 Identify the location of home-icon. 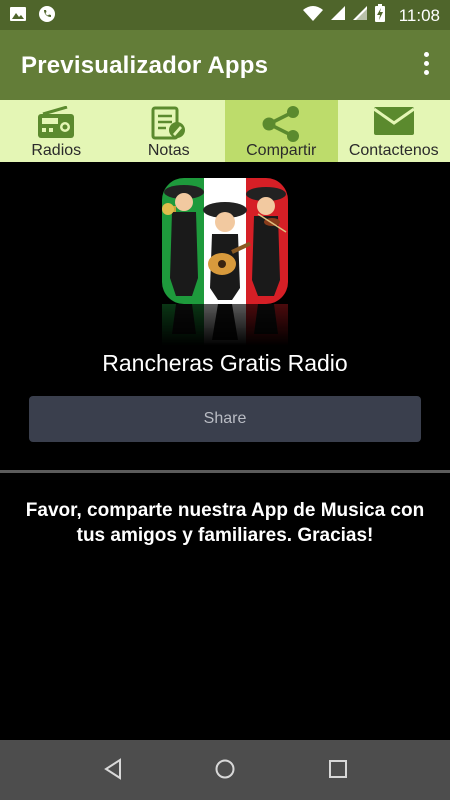
(225, 769).